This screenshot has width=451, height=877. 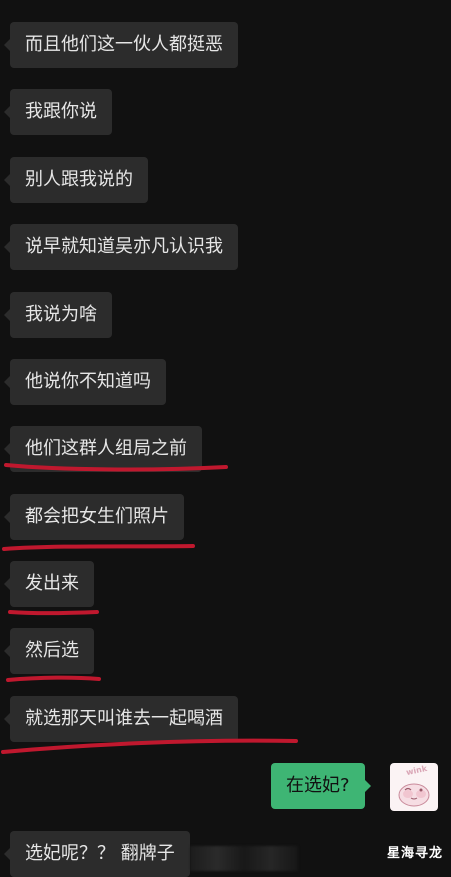 I want to click on message-bubble-incoming: 发出来, so click(x=49, y=584).